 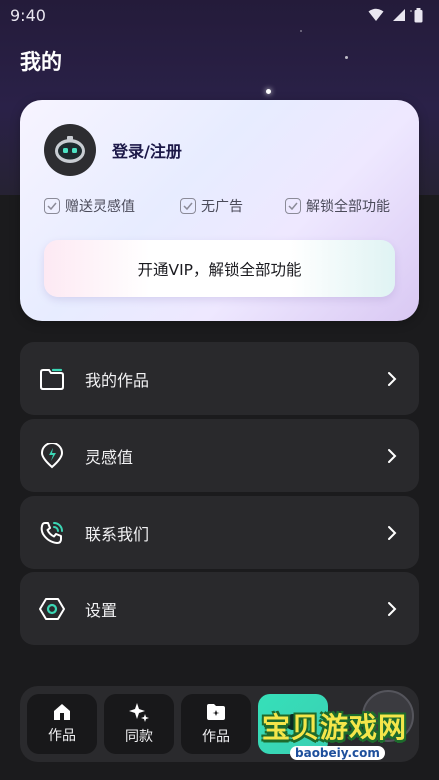 I want to click on signal-icon, so click(x=399, y=15).